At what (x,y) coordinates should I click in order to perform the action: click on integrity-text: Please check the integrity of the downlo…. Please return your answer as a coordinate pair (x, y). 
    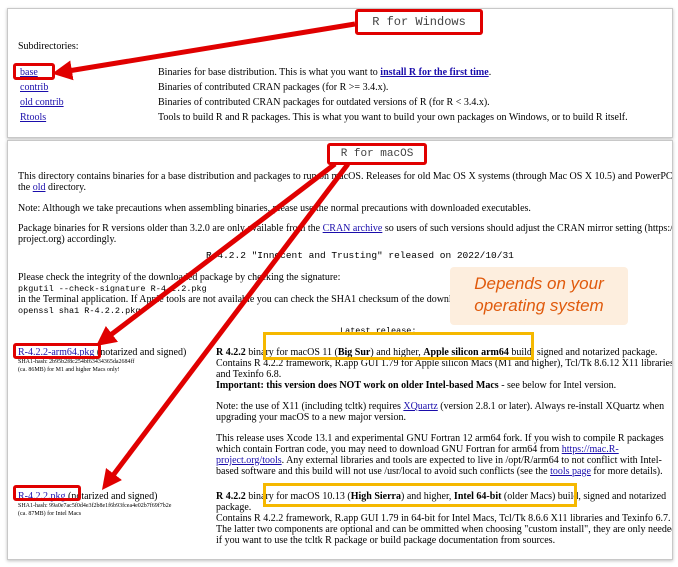
    Looking at the image, I should click on (179, 277).